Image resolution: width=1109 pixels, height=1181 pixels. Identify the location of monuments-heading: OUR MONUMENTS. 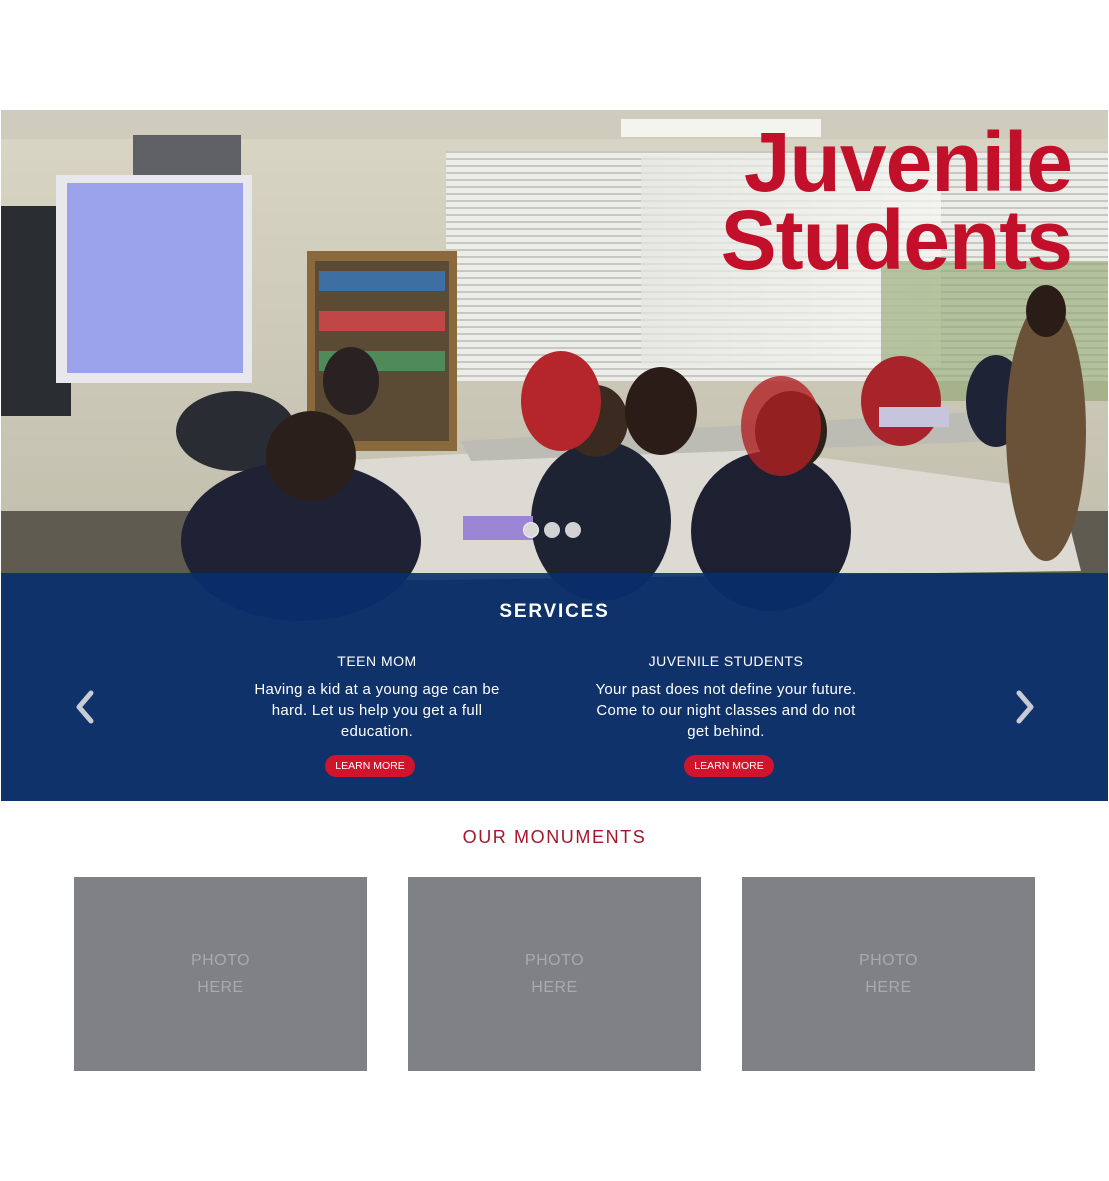
(554, 837).